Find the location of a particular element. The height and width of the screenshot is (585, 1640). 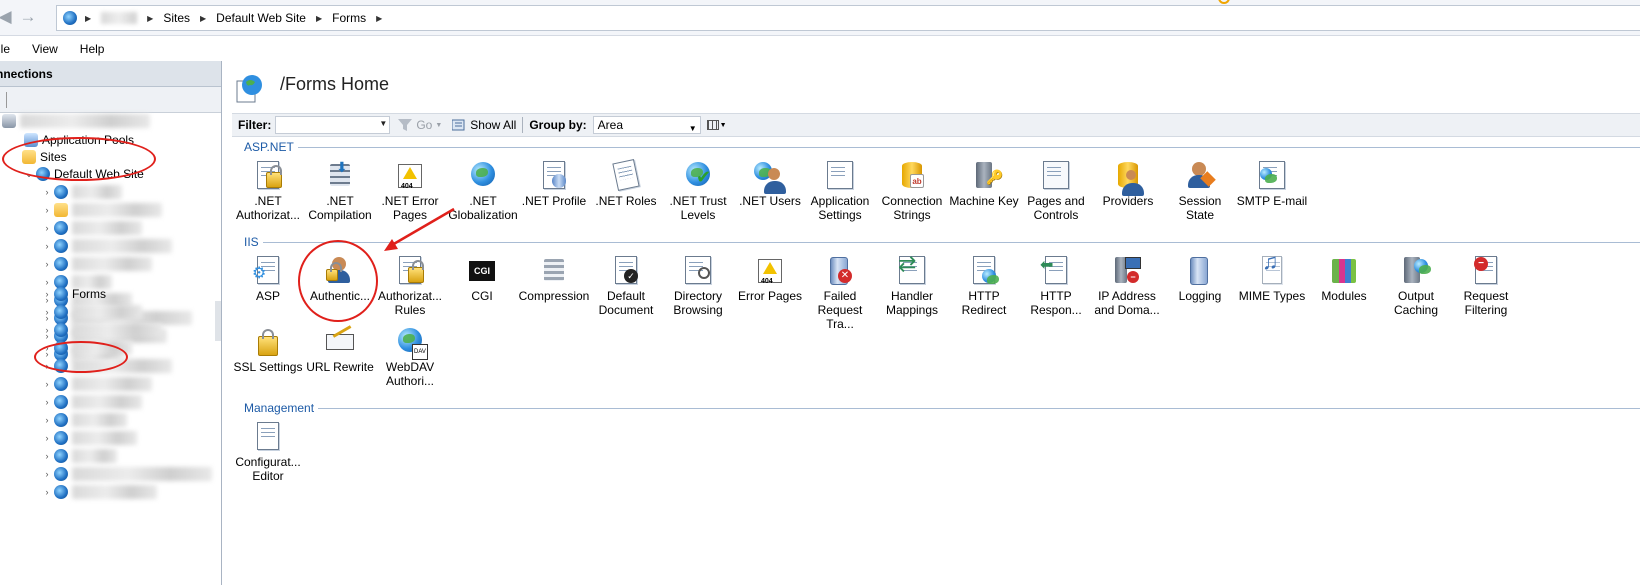

feature-directory-browsing: Directory Browsing is located at coordinates (698, 286).